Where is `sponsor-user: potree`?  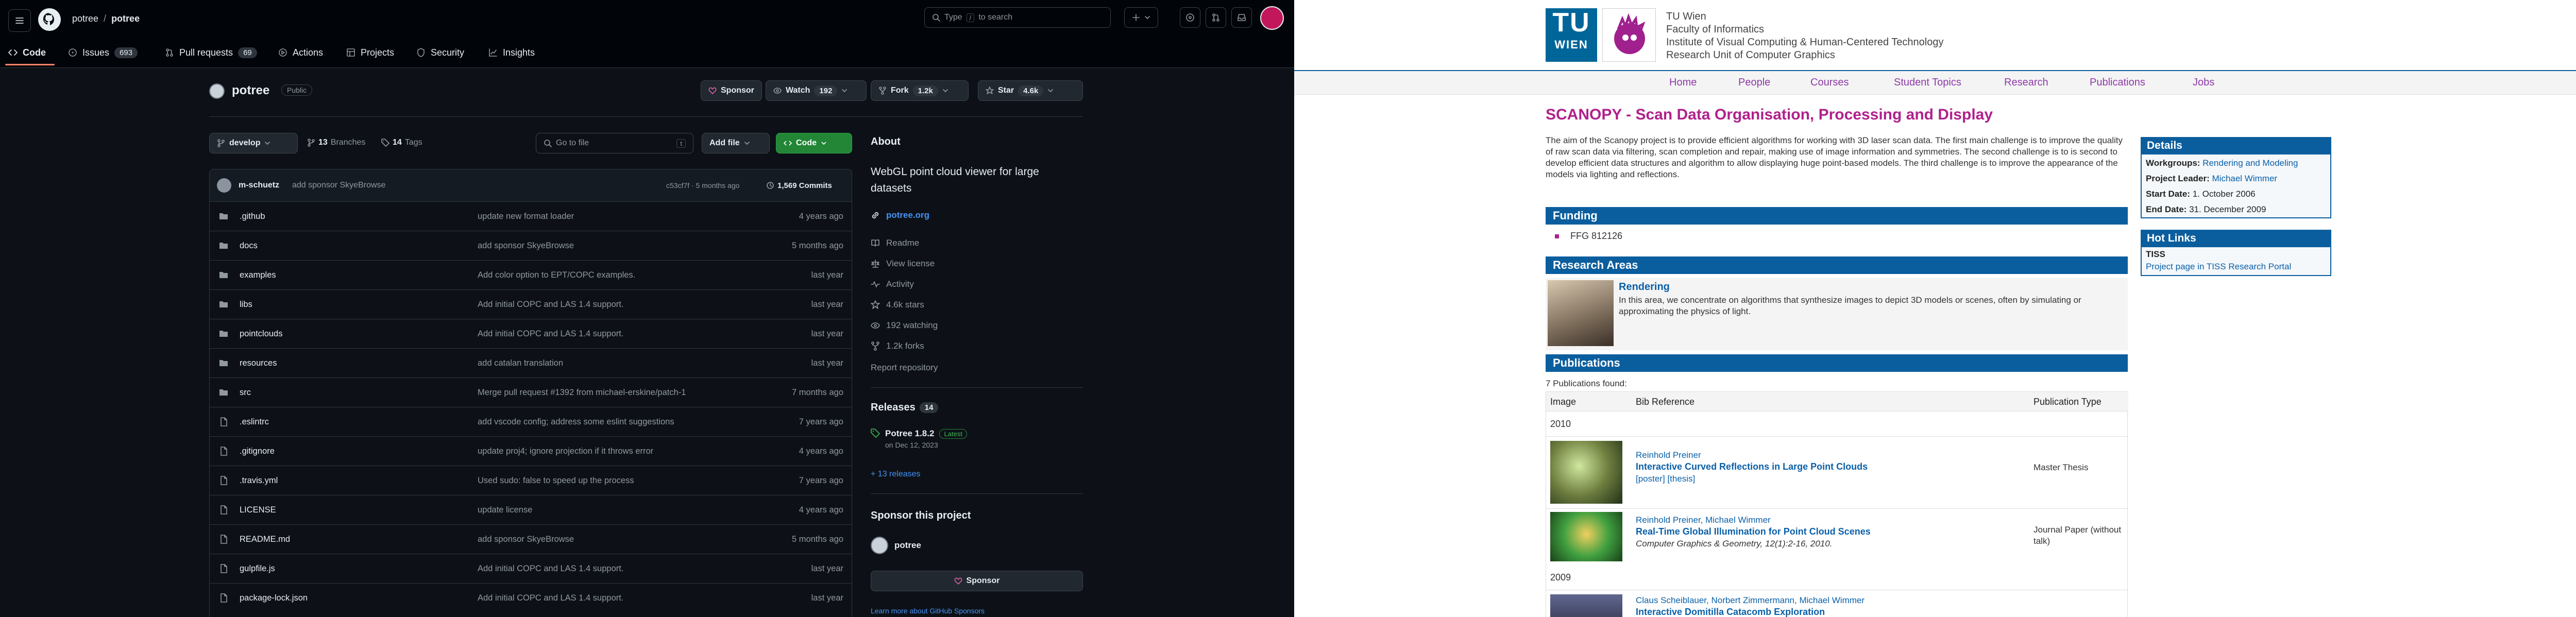
sponsor-user: potree is located at coordinates (896, 545).